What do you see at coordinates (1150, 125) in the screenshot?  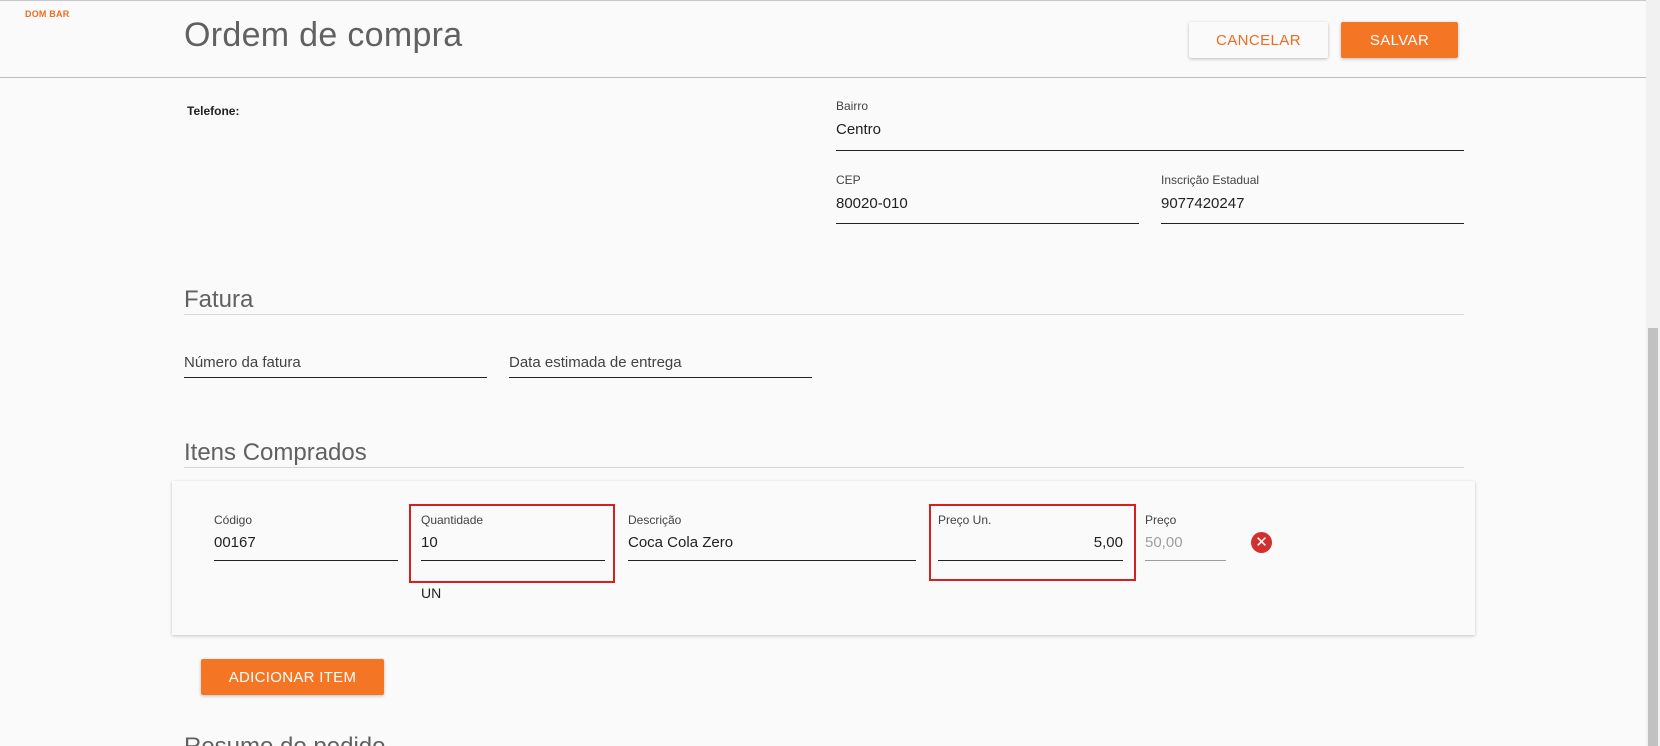 I see `bairro-field: Bairro Centro` at bounding box center [1150, 125].